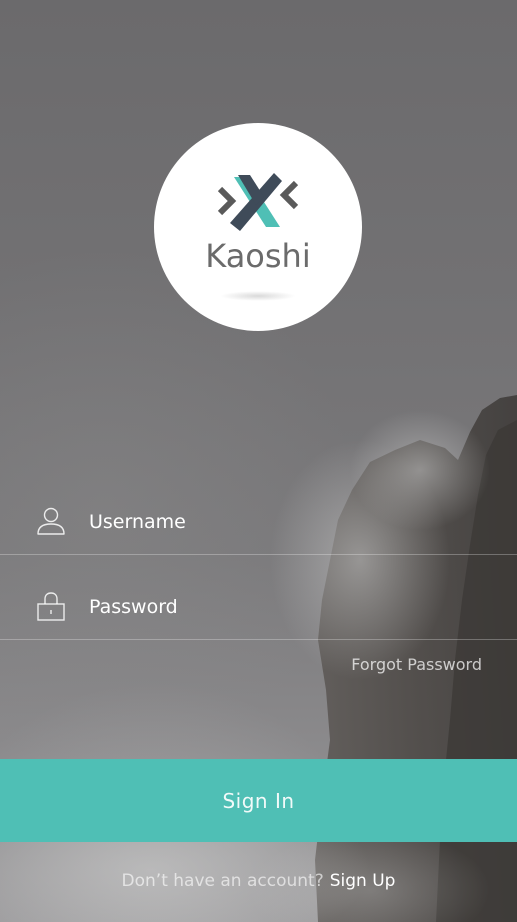 Image resolution: width=517 pixels, height=922 pixels. I want to click on password-input, so click(289, 607).